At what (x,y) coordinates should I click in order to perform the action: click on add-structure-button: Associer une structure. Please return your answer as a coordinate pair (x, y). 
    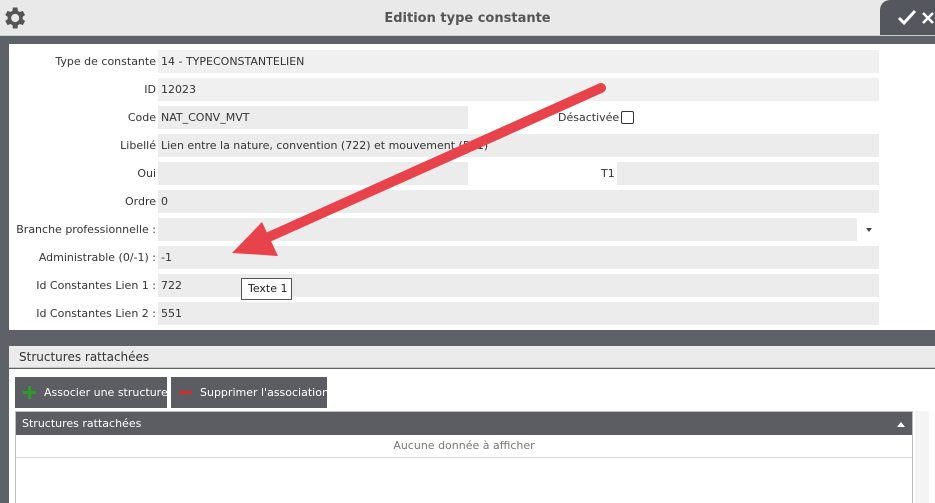
    Looking at the image, I should click on (91, 392).